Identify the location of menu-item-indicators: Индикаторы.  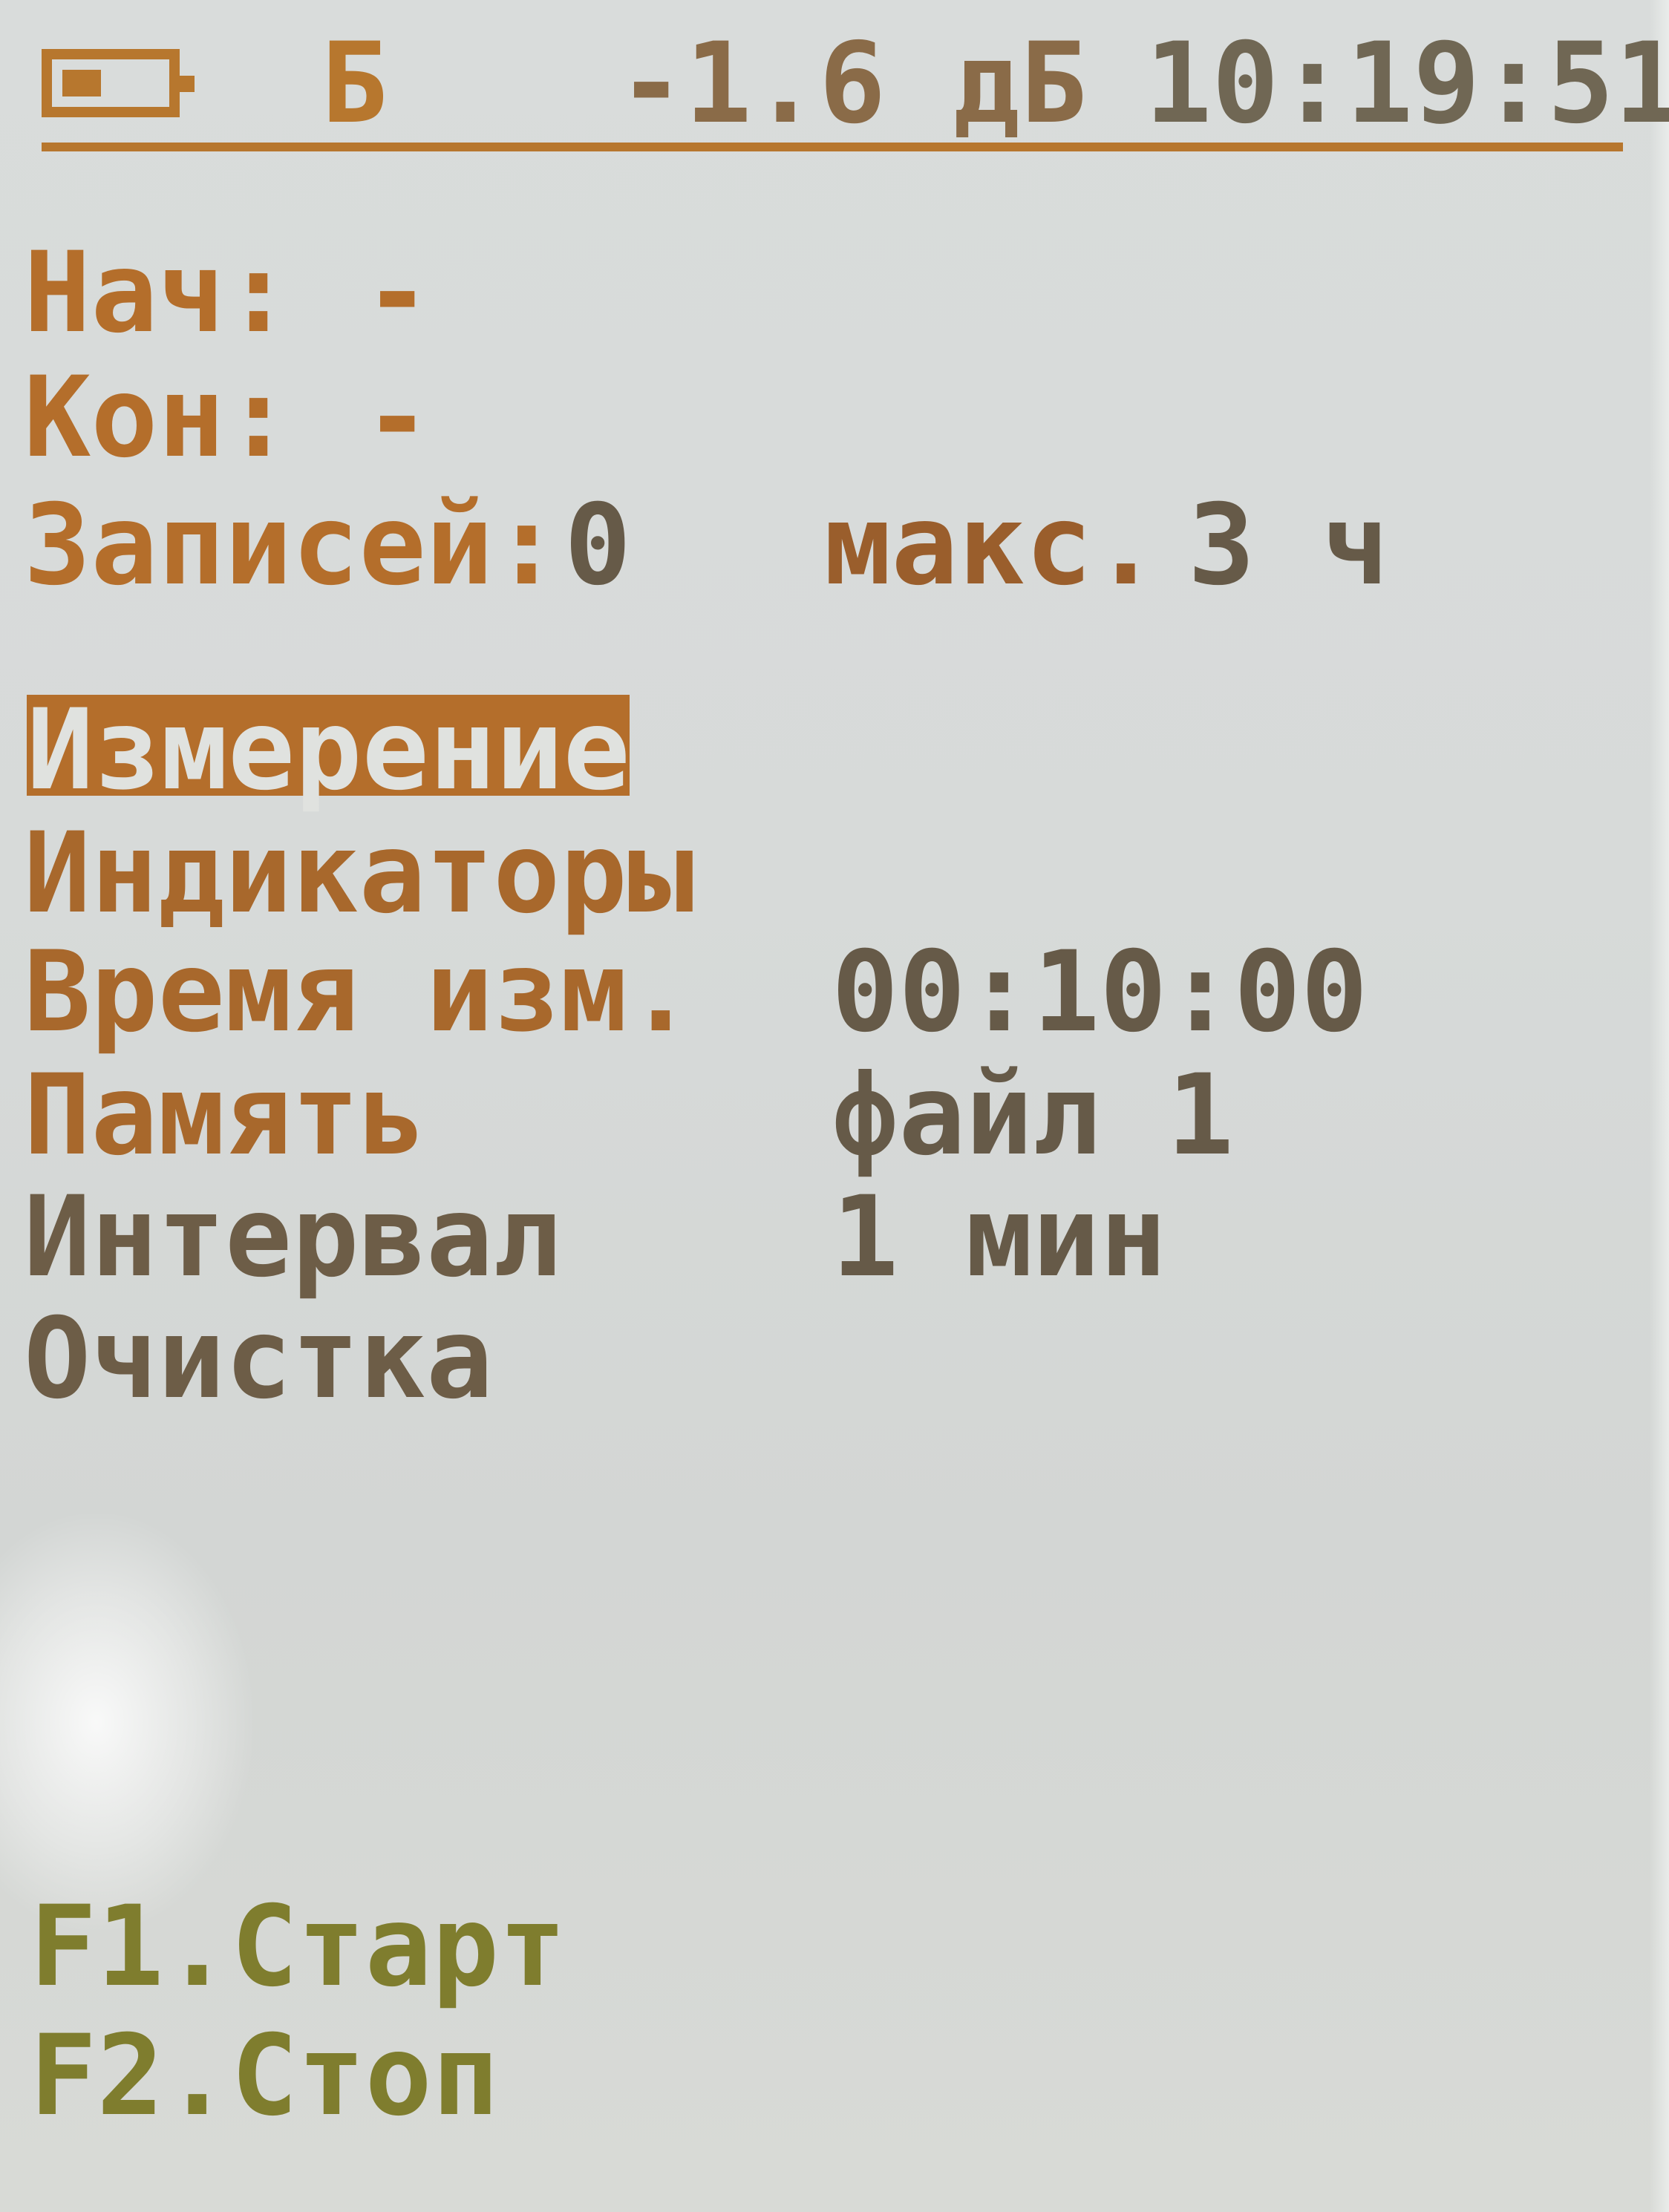
(359, 873).